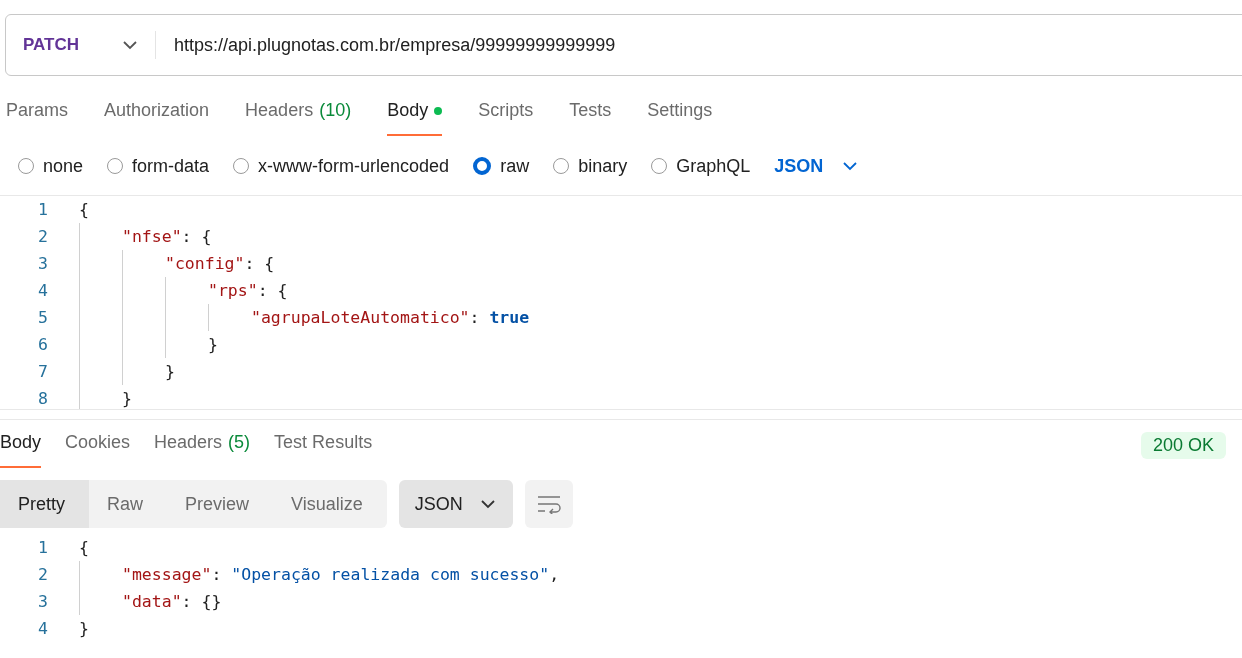 This screenshot has width=1242, height=658. Describe the element at coordinates (713, 166) in the screenshot. I see `radio-label: GraphQL` at that location.